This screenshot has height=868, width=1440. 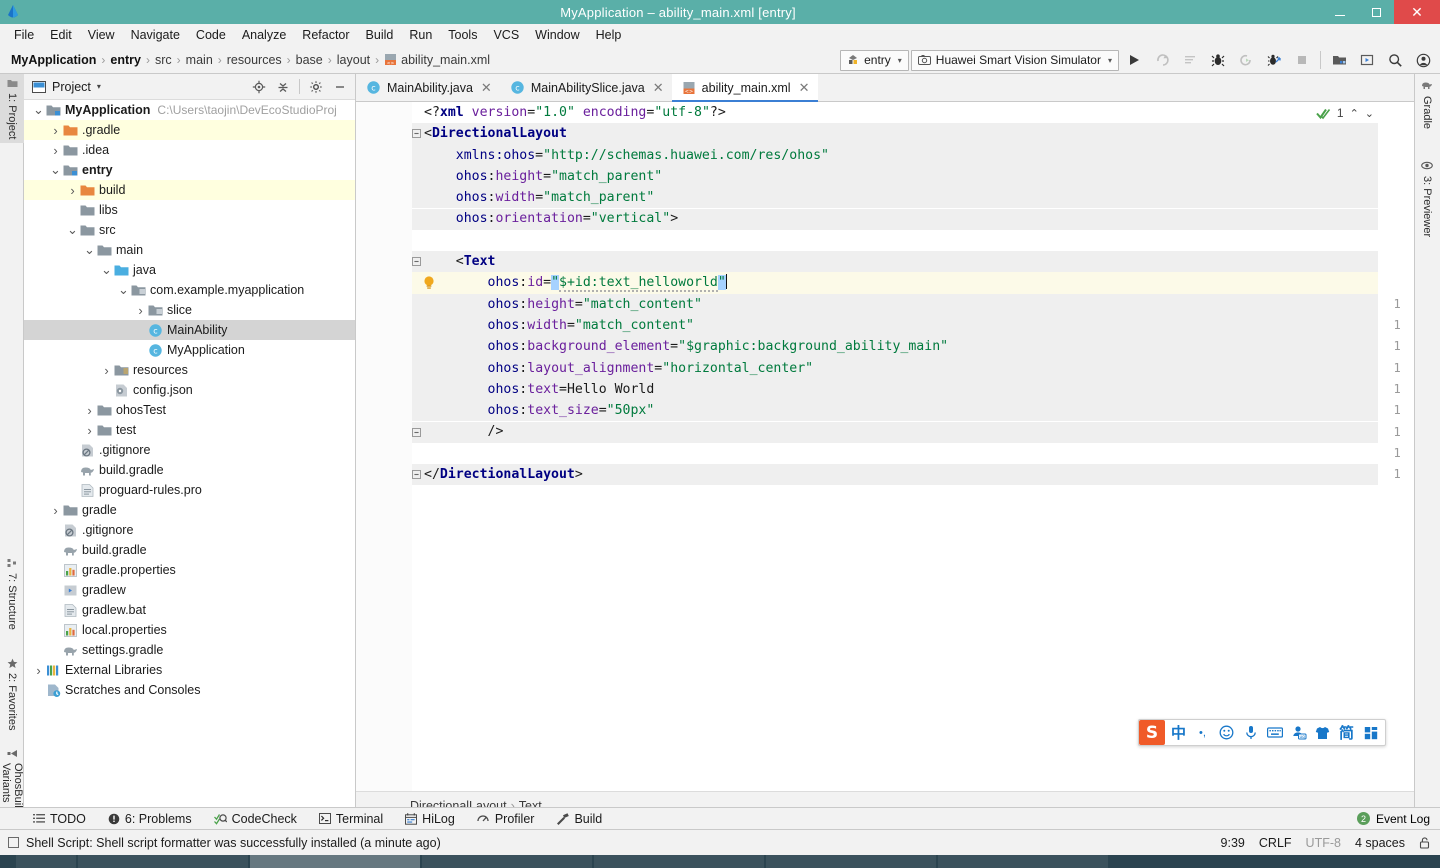 What do you see at coordinates (189, 250) in the screenshot?
I see `tree-item-main: ⌄ main` at bounding box center [189, 250].